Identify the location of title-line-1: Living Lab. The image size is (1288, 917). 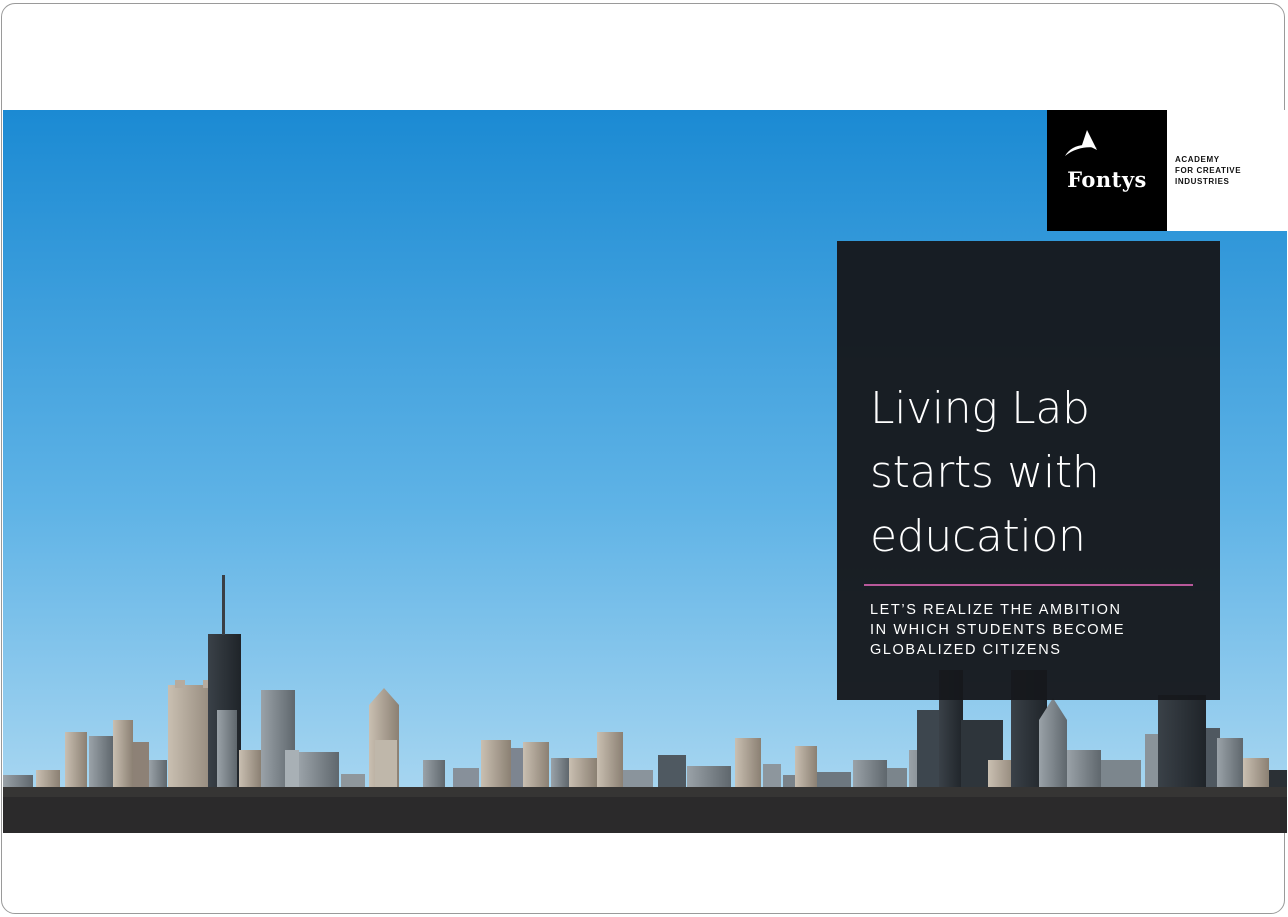
(980, 408).